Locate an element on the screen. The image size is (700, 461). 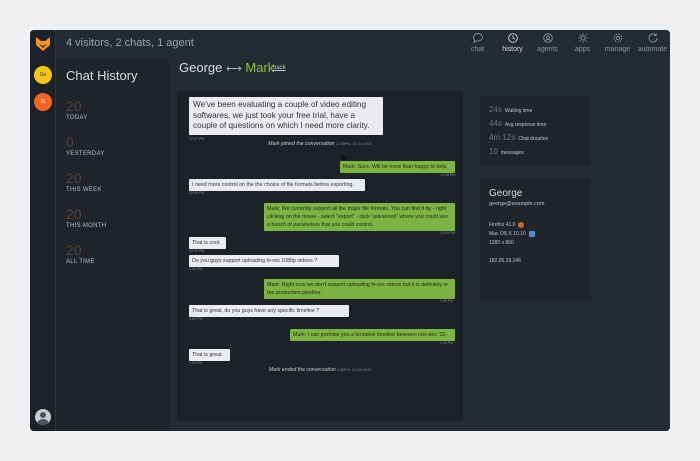
nav-label: manage is located at coordinates (617, 49).